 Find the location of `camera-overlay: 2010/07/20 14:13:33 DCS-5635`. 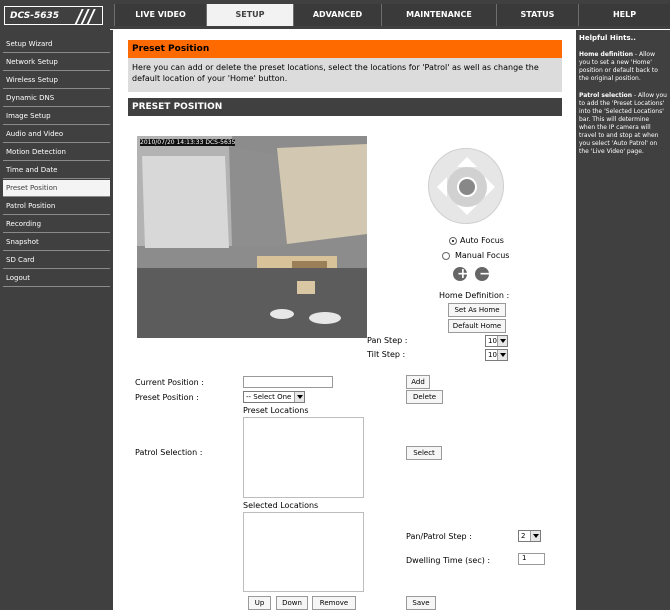

camera-overlay: 2010/07/20 14:13:33 DCS-5635 is located at coordinates (188, 142).